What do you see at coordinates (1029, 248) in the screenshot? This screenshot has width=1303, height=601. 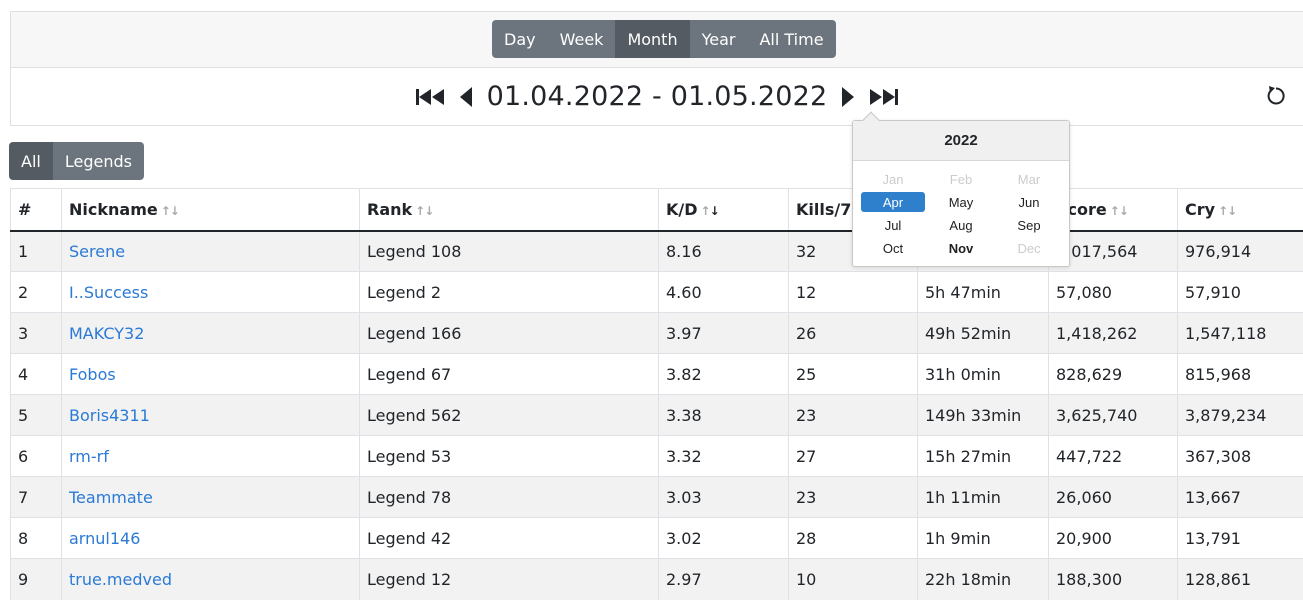 I see `month-dec: Dec` at bounding box center [1029, 248].